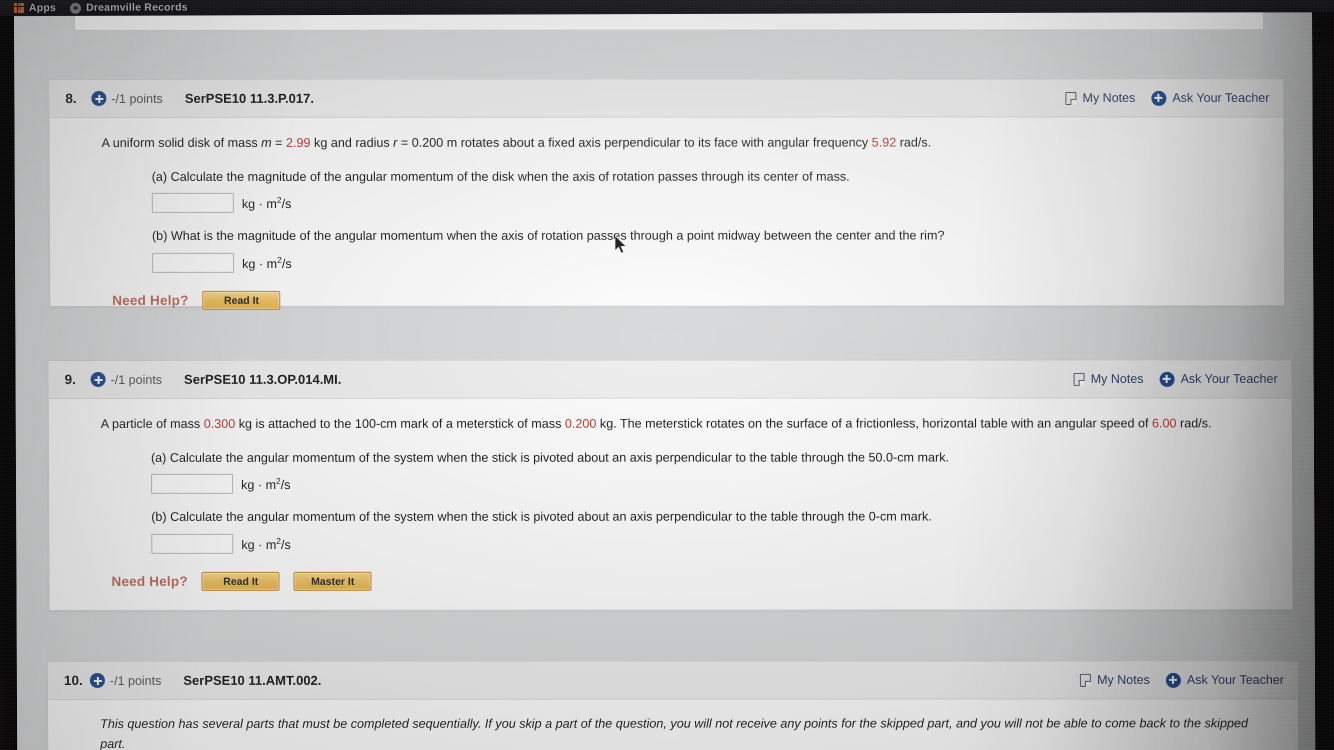 This screenshot has height=750, width=1334. I want to click on bookmark-apps: Apps, so click(35, 8).